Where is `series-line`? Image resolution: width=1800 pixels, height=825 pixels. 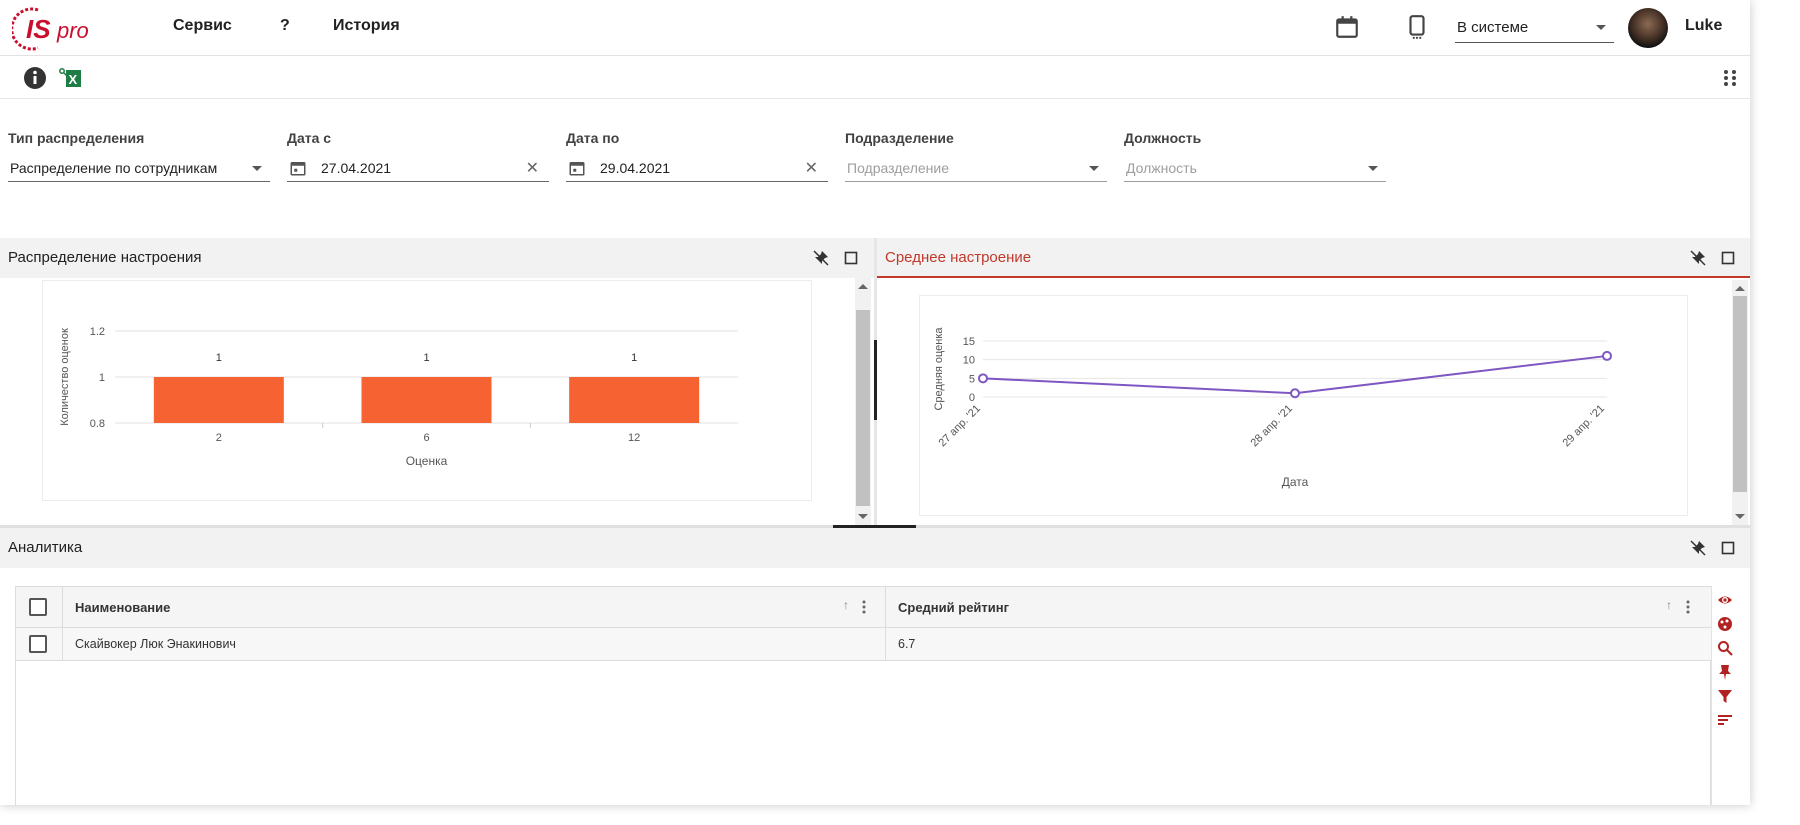
series-line is located at coordinates (1295, 374).